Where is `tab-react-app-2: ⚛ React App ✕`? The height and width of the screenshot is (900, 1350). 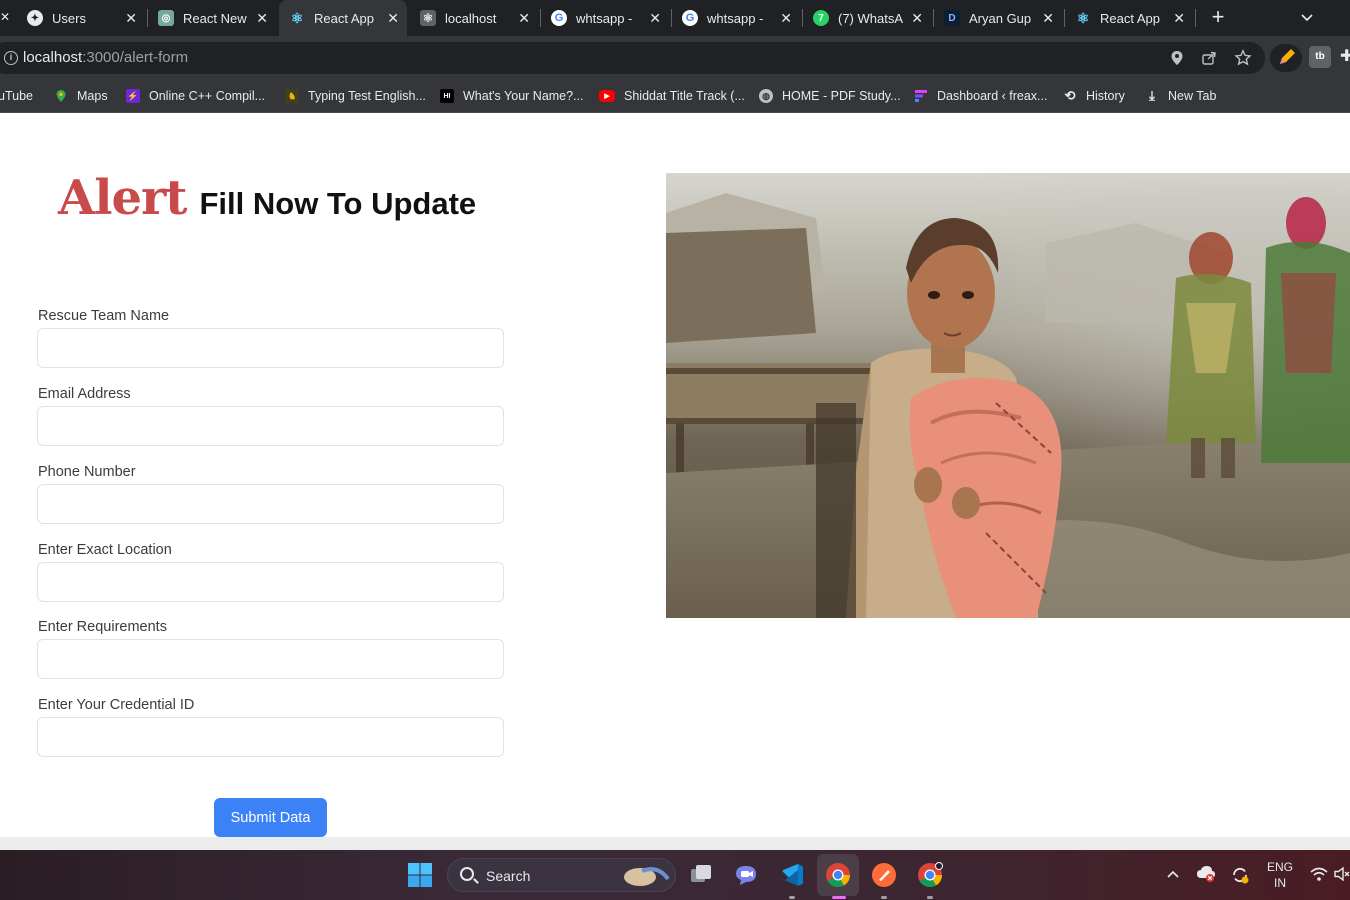
tab-react-app-2: ⚛ React App ✕ is located at coordinates (1129, 18).